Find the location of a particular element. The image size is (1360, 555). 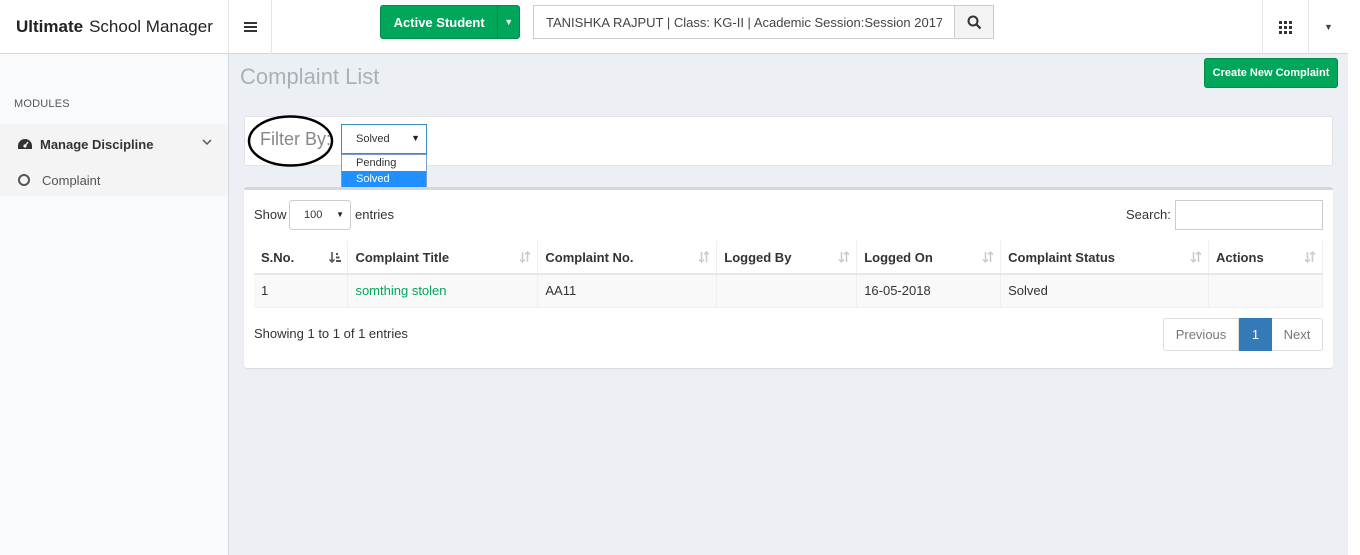

cell-sno: 1 is located at coordinates (301, 291).